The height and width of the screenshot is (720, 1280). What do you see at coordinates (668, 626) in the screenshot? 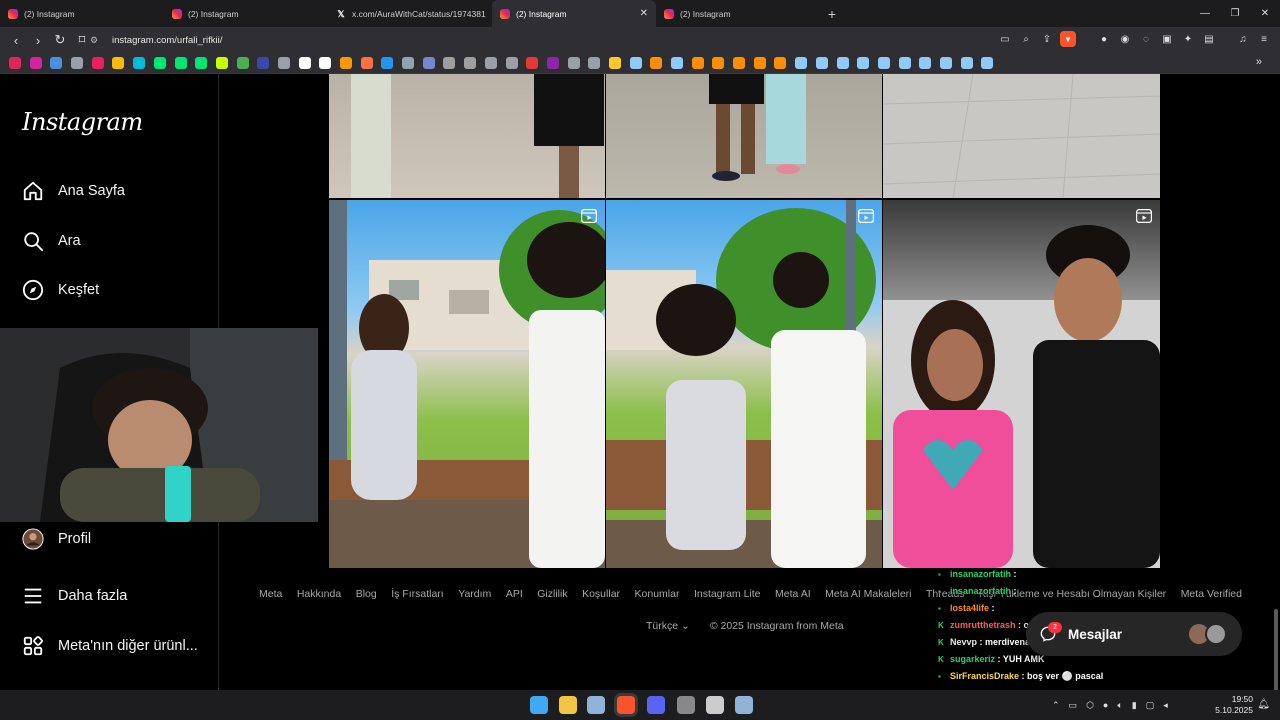
I see `language-selector: Türkçe ⌄` at bounding box center [668, 626].